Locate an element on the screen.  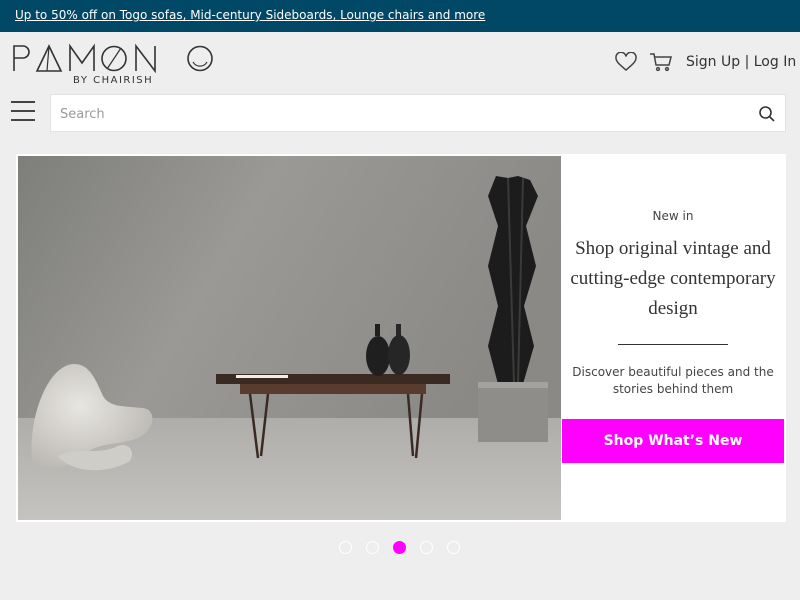
divider is located at coordinates (673, 344).